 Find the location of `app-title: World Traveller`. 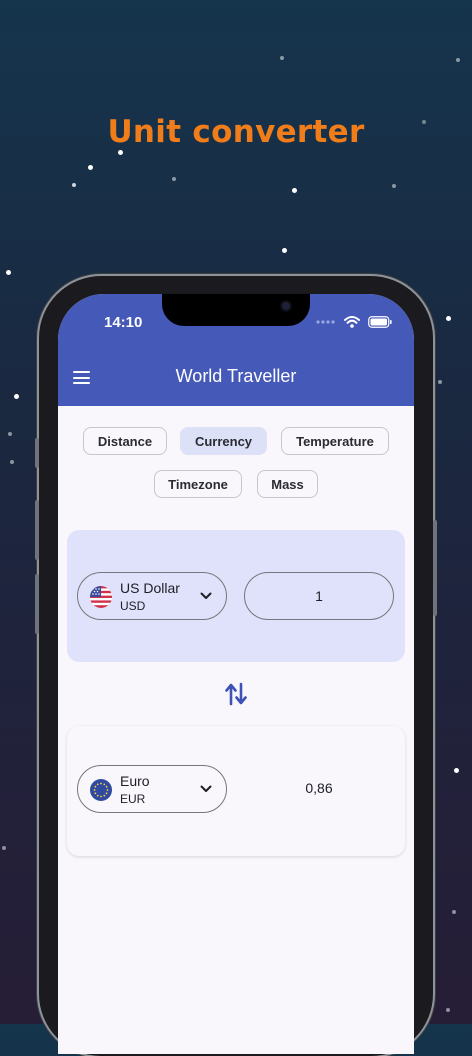

app-title: World Traveller is located at coordinates (236, 376).